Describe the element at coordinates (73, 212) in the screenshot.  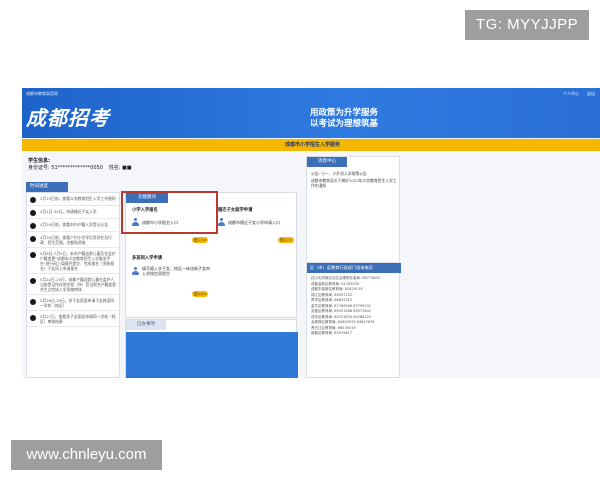
I see `timeline-item: 4月1日-30日，申请随迁子女入学` at that location.